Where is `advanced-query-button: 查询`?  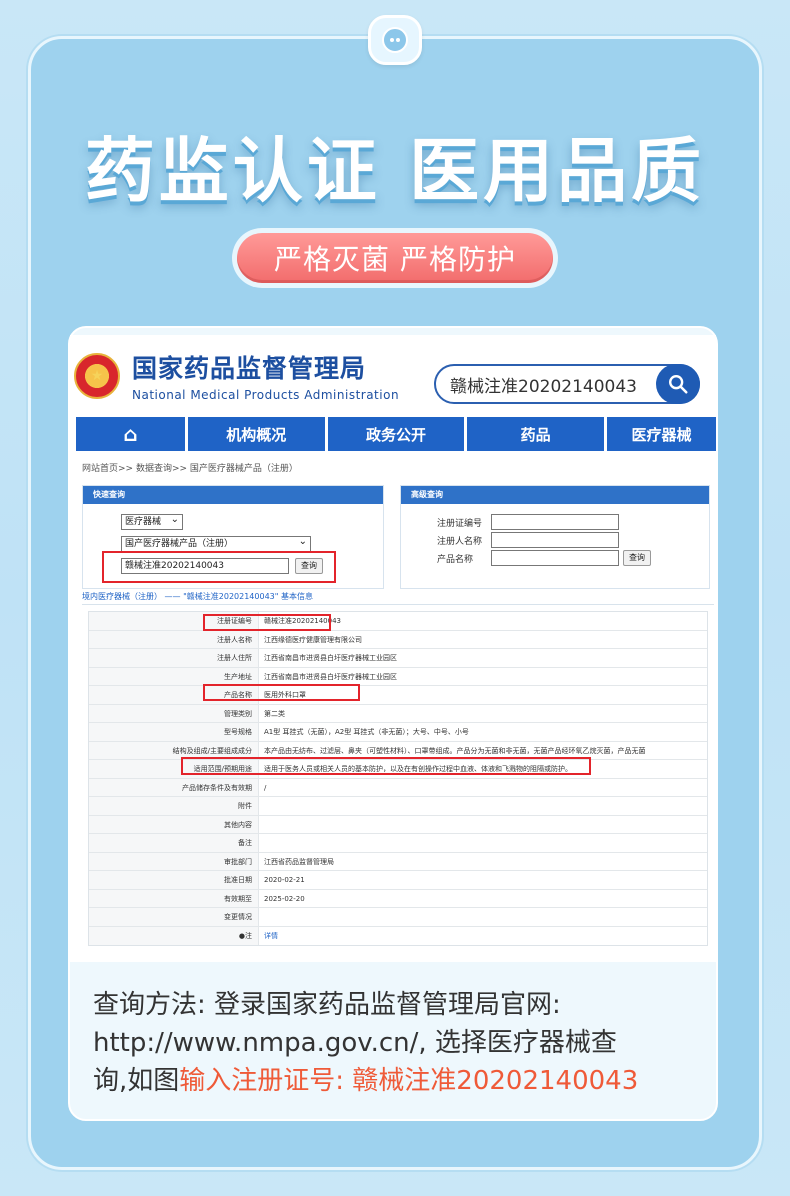
advanced-query-button: 查询 is located at coordinates (637, 558).